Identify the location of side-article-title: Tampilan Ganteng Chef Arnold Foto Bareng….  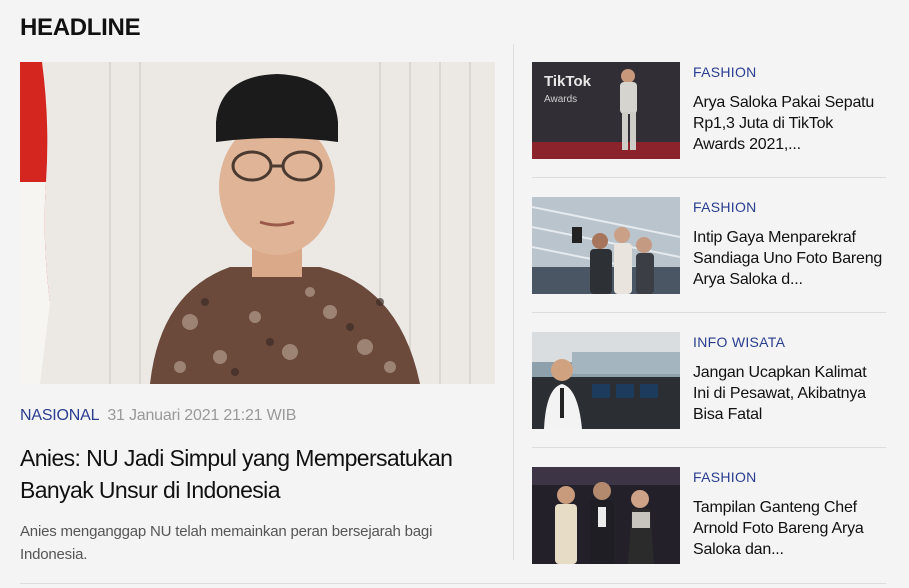
(788, 528).